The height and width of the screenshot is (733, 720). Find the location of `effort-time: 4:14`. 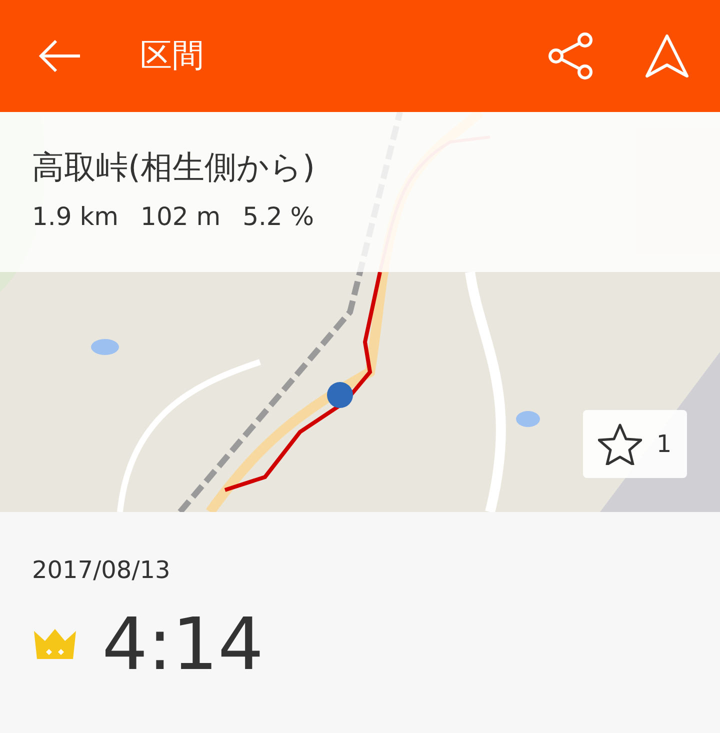

effort-time: 4:14 is located at coordinates (183, 644).